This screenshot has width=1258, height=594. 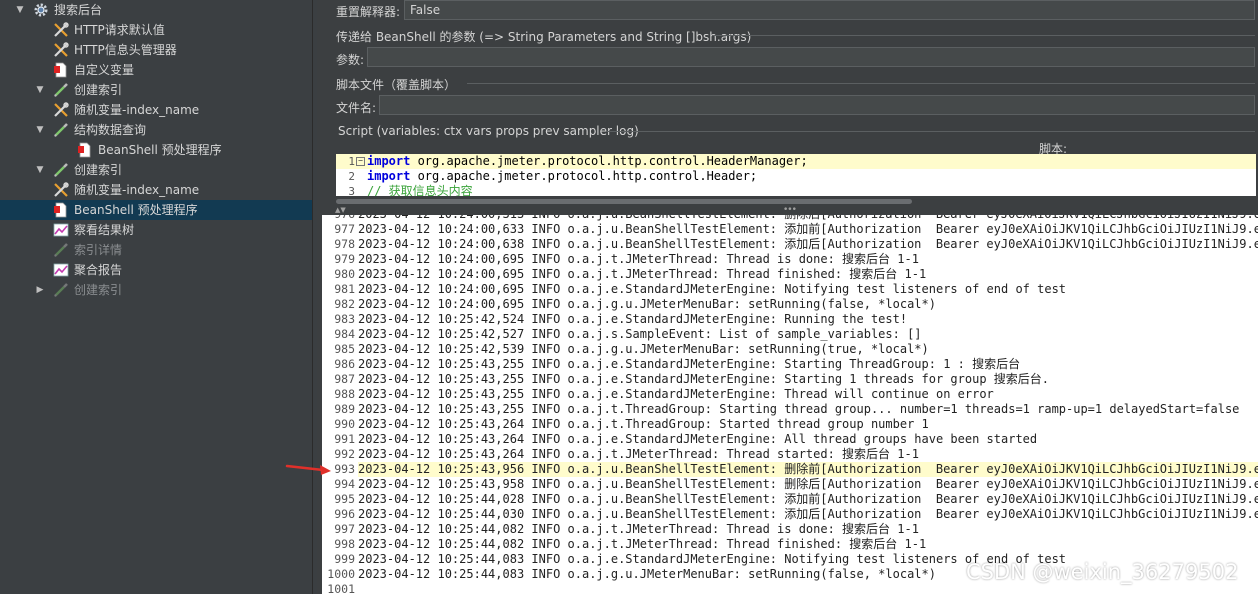 What do you see at coordinates (344, 529) in the screenshot?
I see `log-line-number: 997` at bounding box center [344, 529].